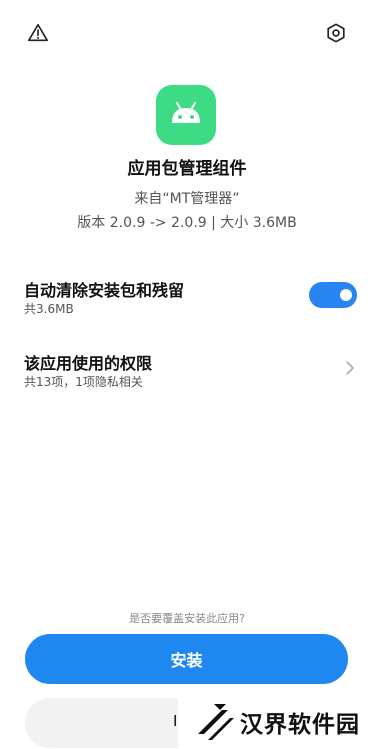 The width and height of the screenshot is (374, 749). Describe the element at coordinates (187, 223) in the screenshot. I see `app-version-size: 版本 2.0.9 -> 2.0.9 | 大小 3.6MB` at that location.